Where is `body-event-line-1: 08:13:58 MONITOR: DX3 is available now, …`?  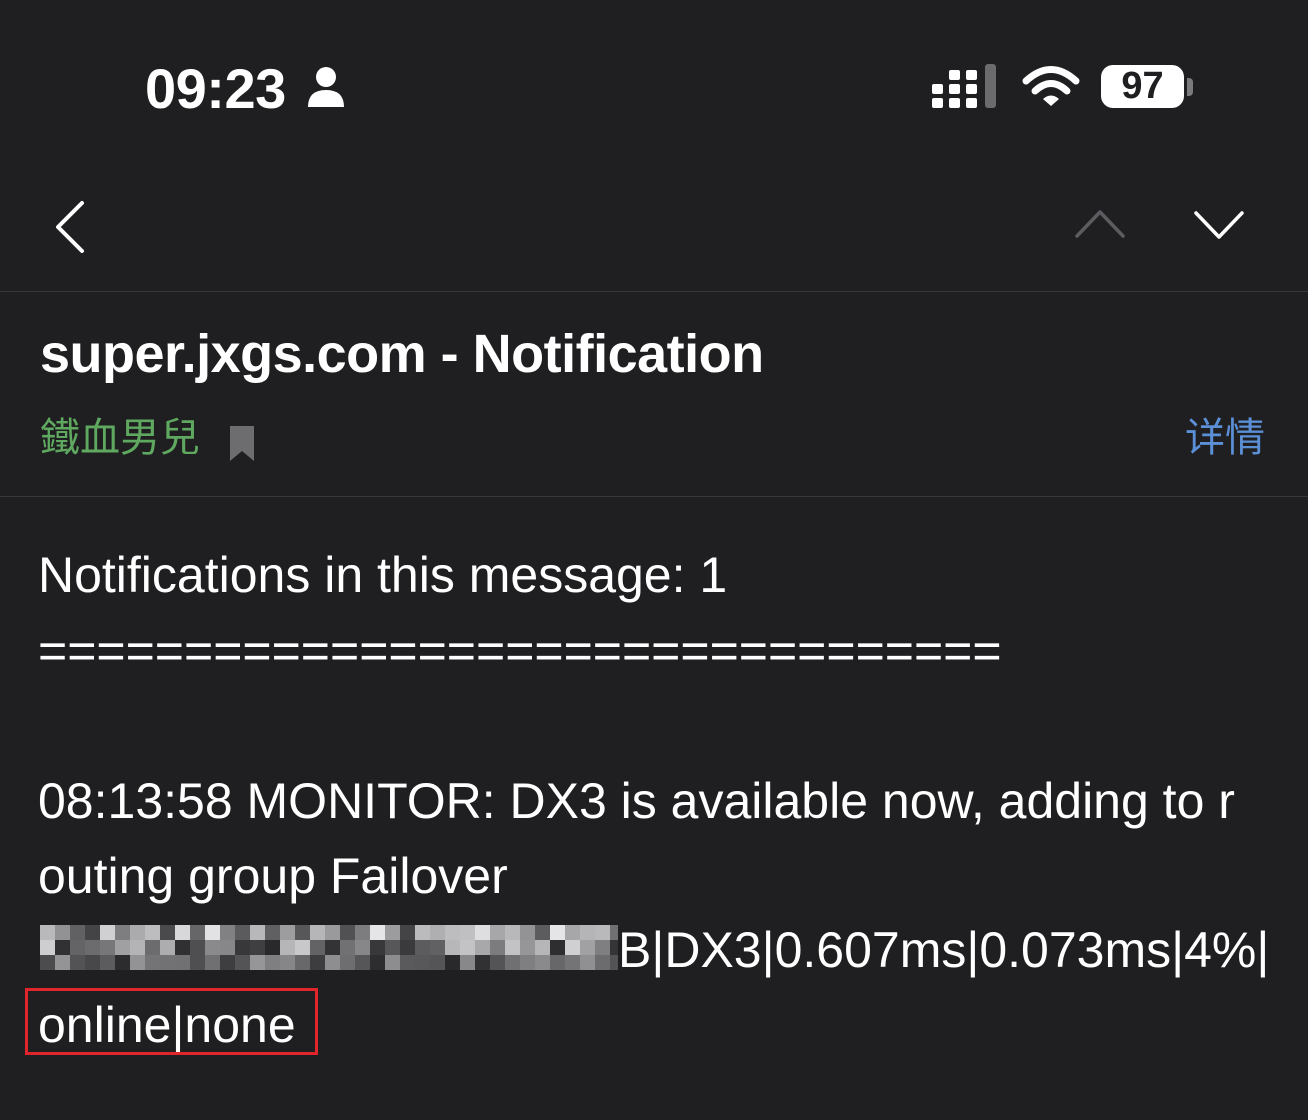
body-event-line-1: 08:13:58 MONITOR: DX3 is available now, … is located at coordinates (636, 801).